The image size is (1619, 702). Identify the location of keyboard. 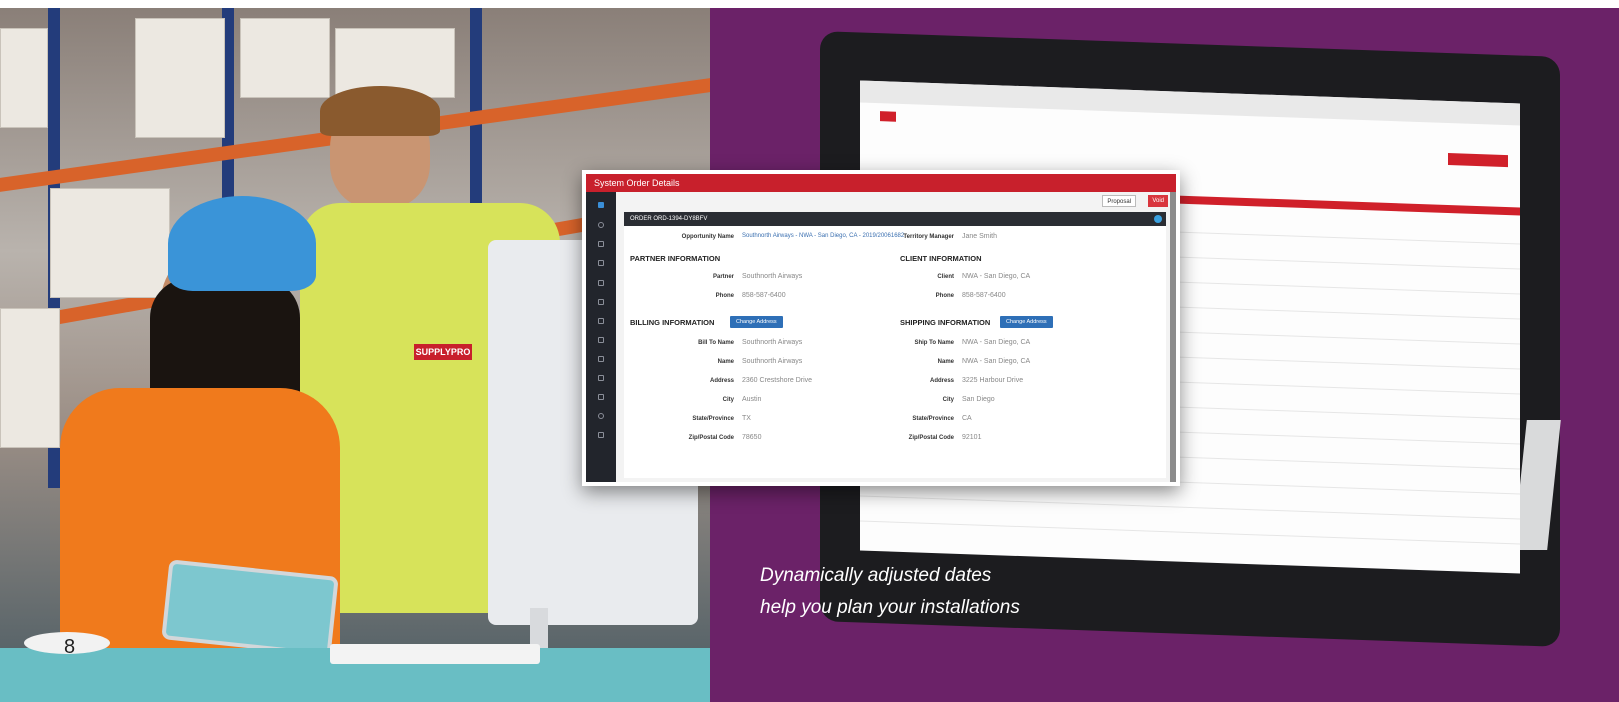
(435, 654).